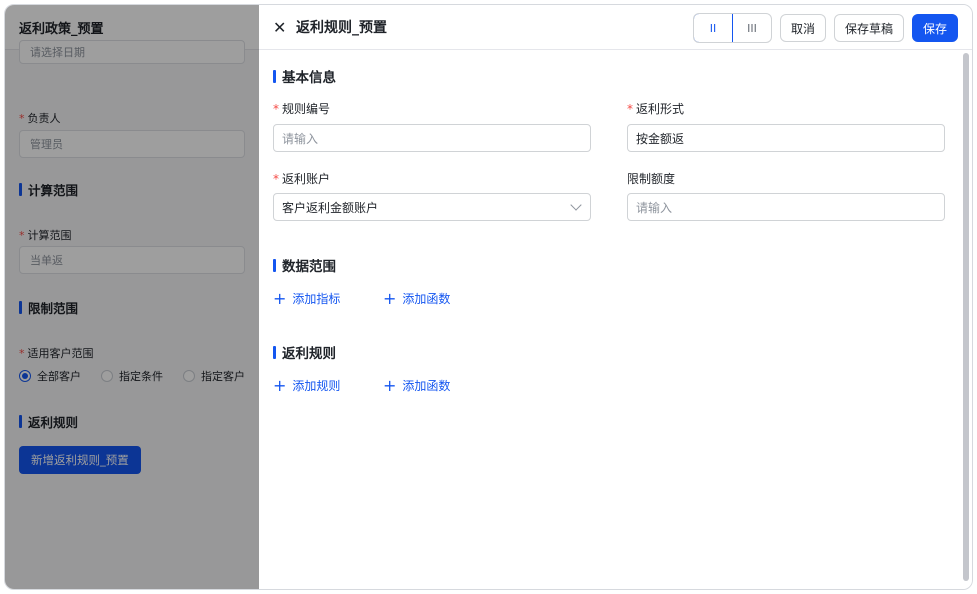  Describe the element at coordinates (426, 299) in the screenshot. I see `add-function-text: 添加函数` at that location.